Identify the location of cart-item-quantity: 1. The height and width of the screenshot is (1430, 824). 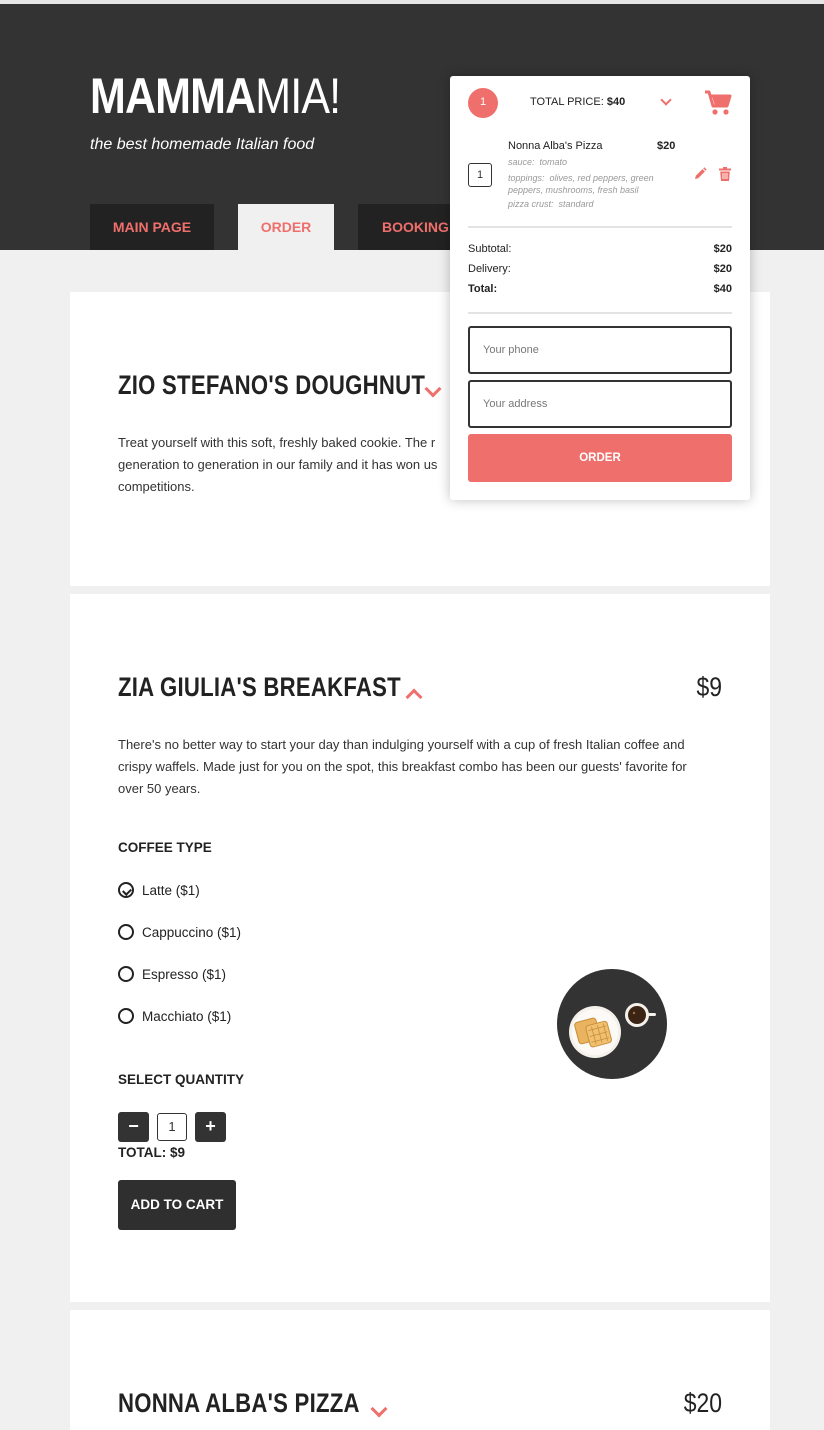
(480, 175).